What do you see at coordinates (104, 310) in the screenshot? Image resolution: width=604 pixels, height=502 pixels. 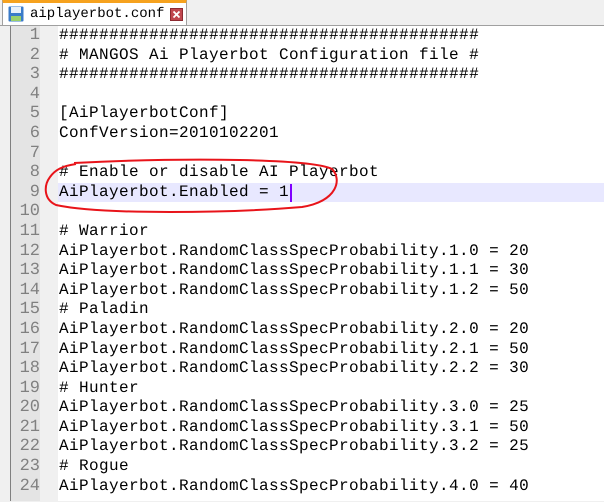 I see `code-line: # Paladin` at bounding box center [104, 310].